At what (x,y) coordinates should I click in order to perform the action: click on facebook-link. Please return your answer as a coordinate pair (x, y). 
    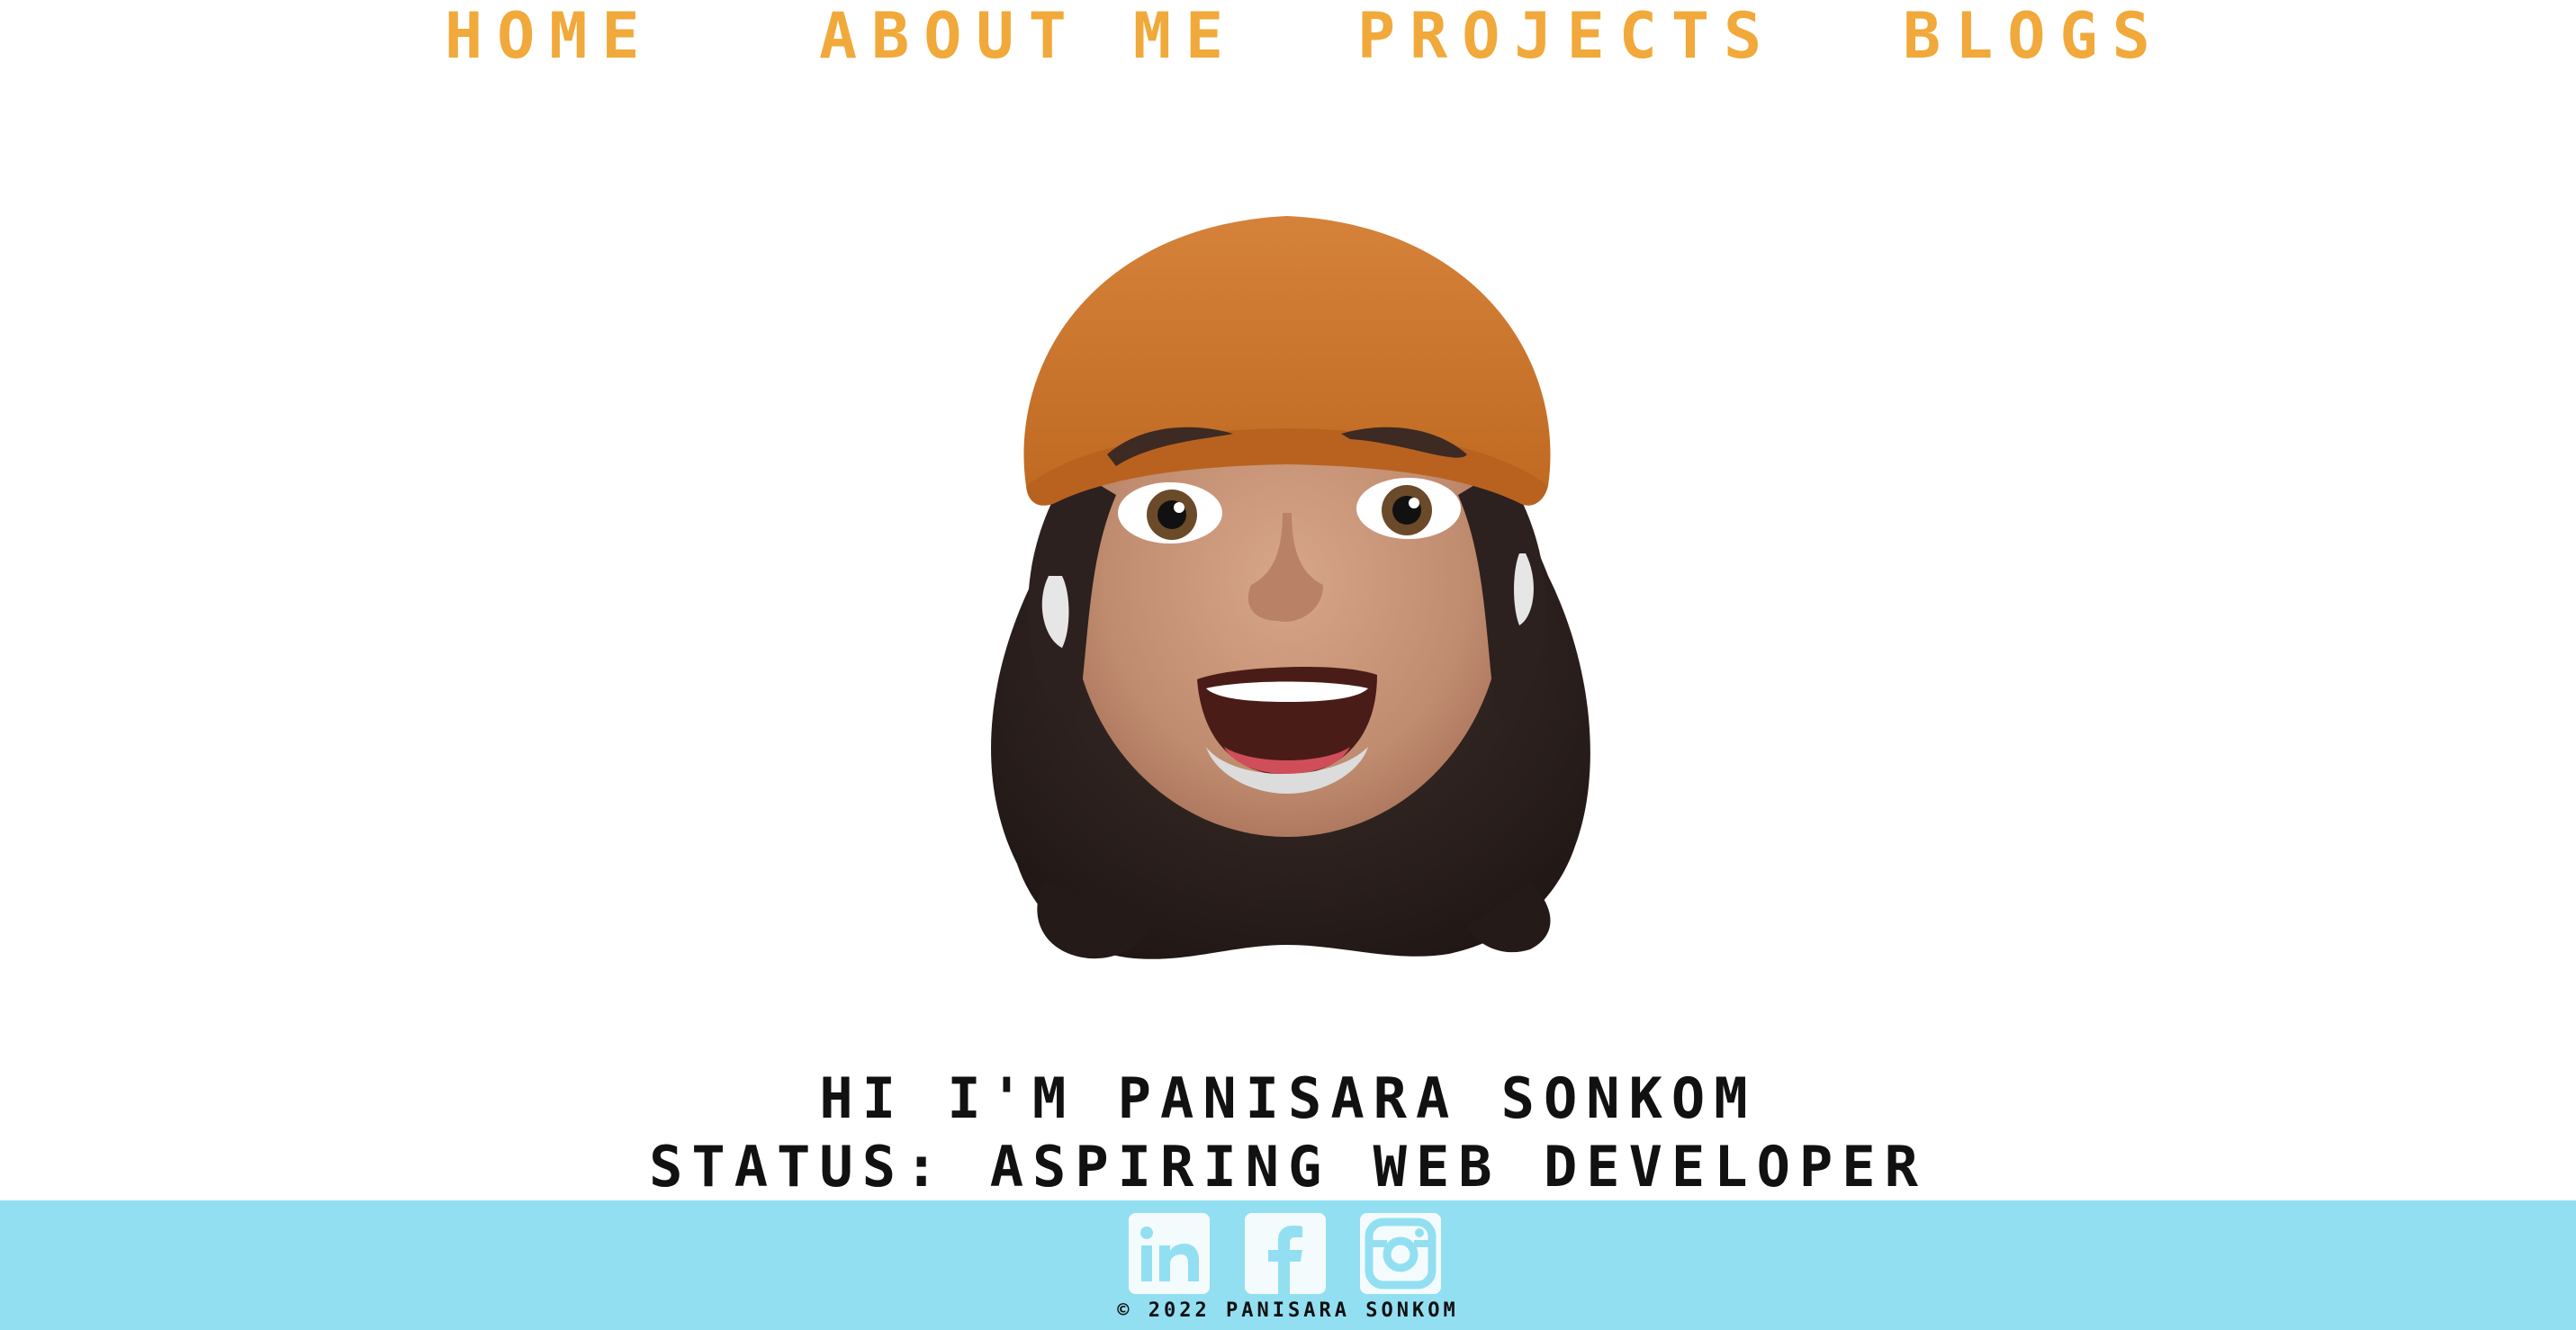
    Looking at the image, I should click on (1285, 1253).